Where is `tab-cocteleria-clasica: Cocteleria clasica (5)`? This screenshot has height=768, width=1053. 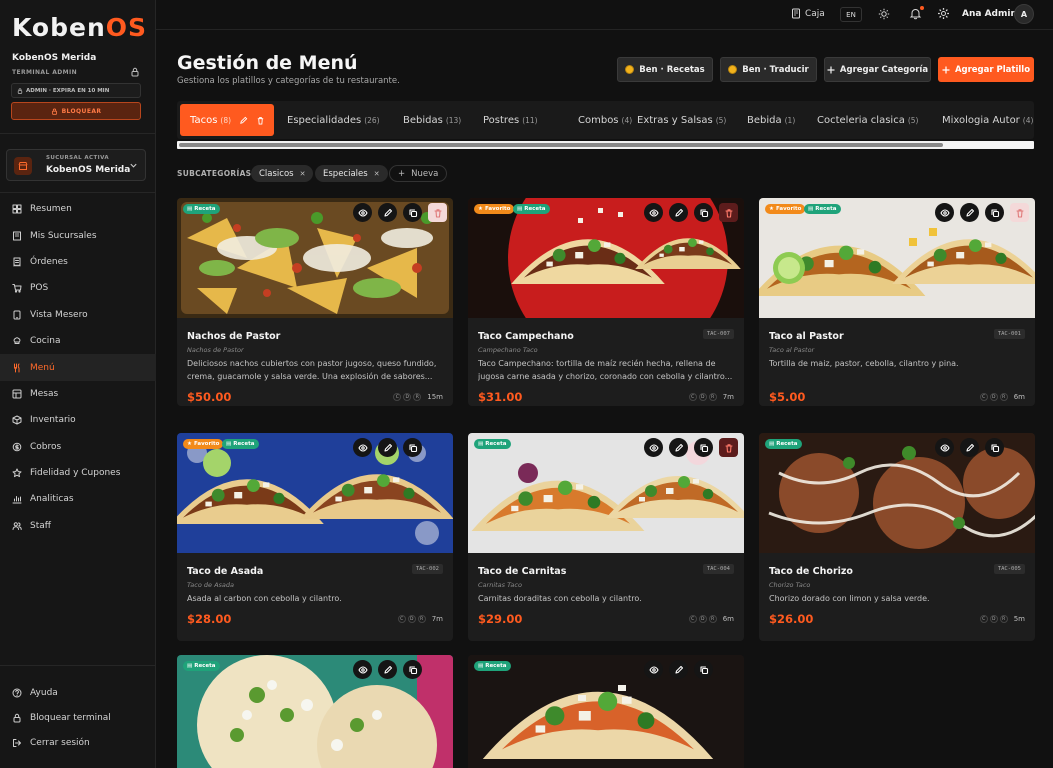 tab-cocteleria-clasica: Cocteleria clasica (5) is located at coordinates (867, 120).